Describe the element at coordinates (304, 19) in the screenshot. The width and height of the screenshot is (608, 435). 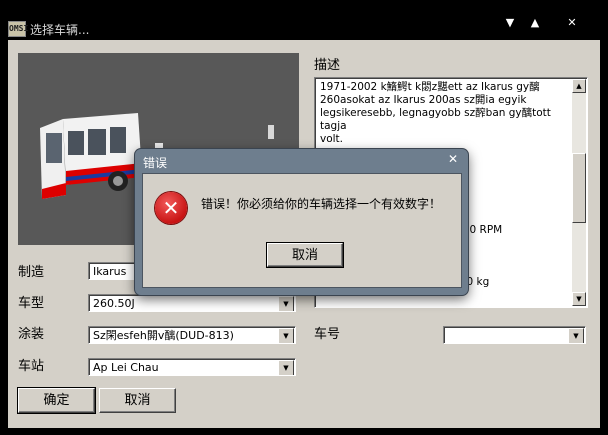
I see `title-bar: OMSI 选择车辆... ▼ ▲ ✕` at that location.